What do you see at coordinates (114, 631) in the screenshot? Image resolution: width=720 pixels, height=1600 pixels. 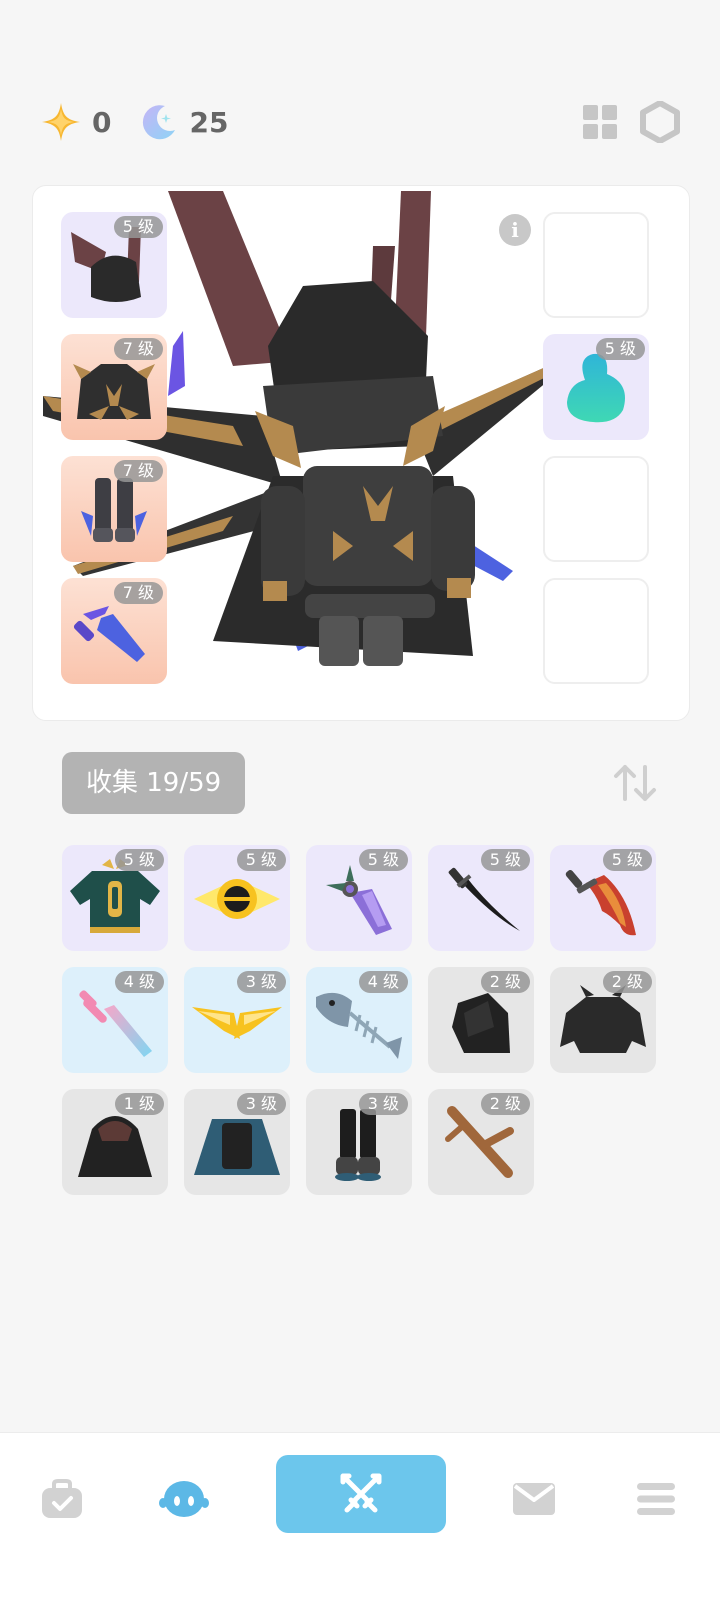 I see `equip-slot-weapon: 7 级` at bounding box center [114, 631].